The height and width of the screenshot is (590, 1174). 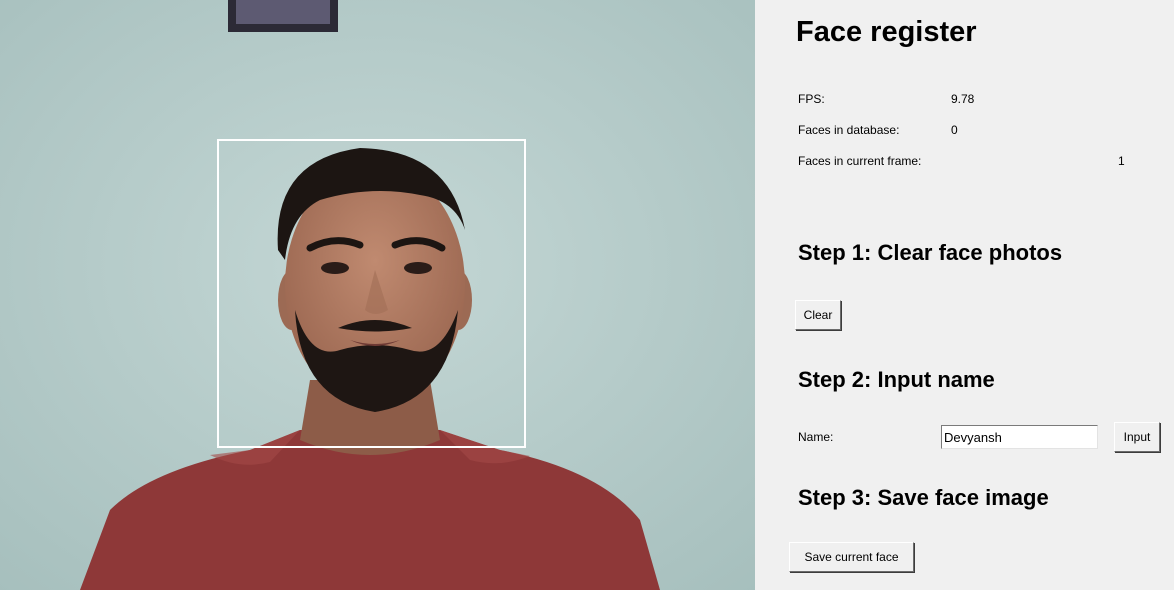 What do you see at coordinates (851, 557) in the screenshot?
I see `save-current-face-button: Save current face` at bounding box center [851, 557].